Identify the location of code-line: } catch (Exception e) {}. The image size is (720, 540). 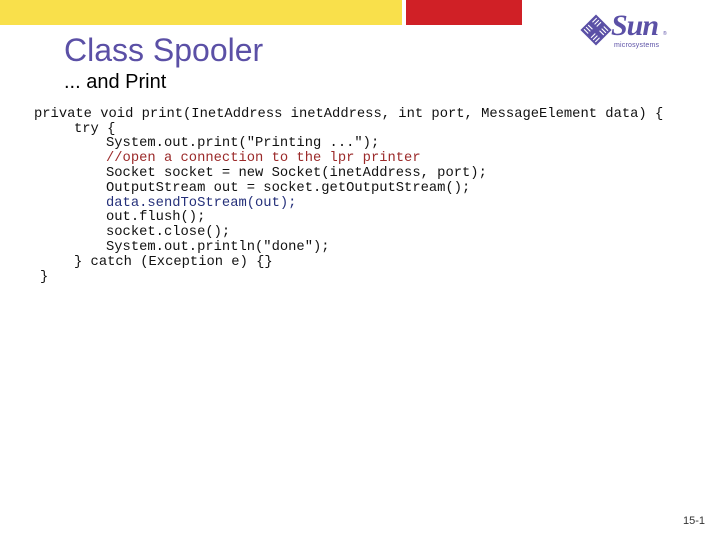
(173, 262).